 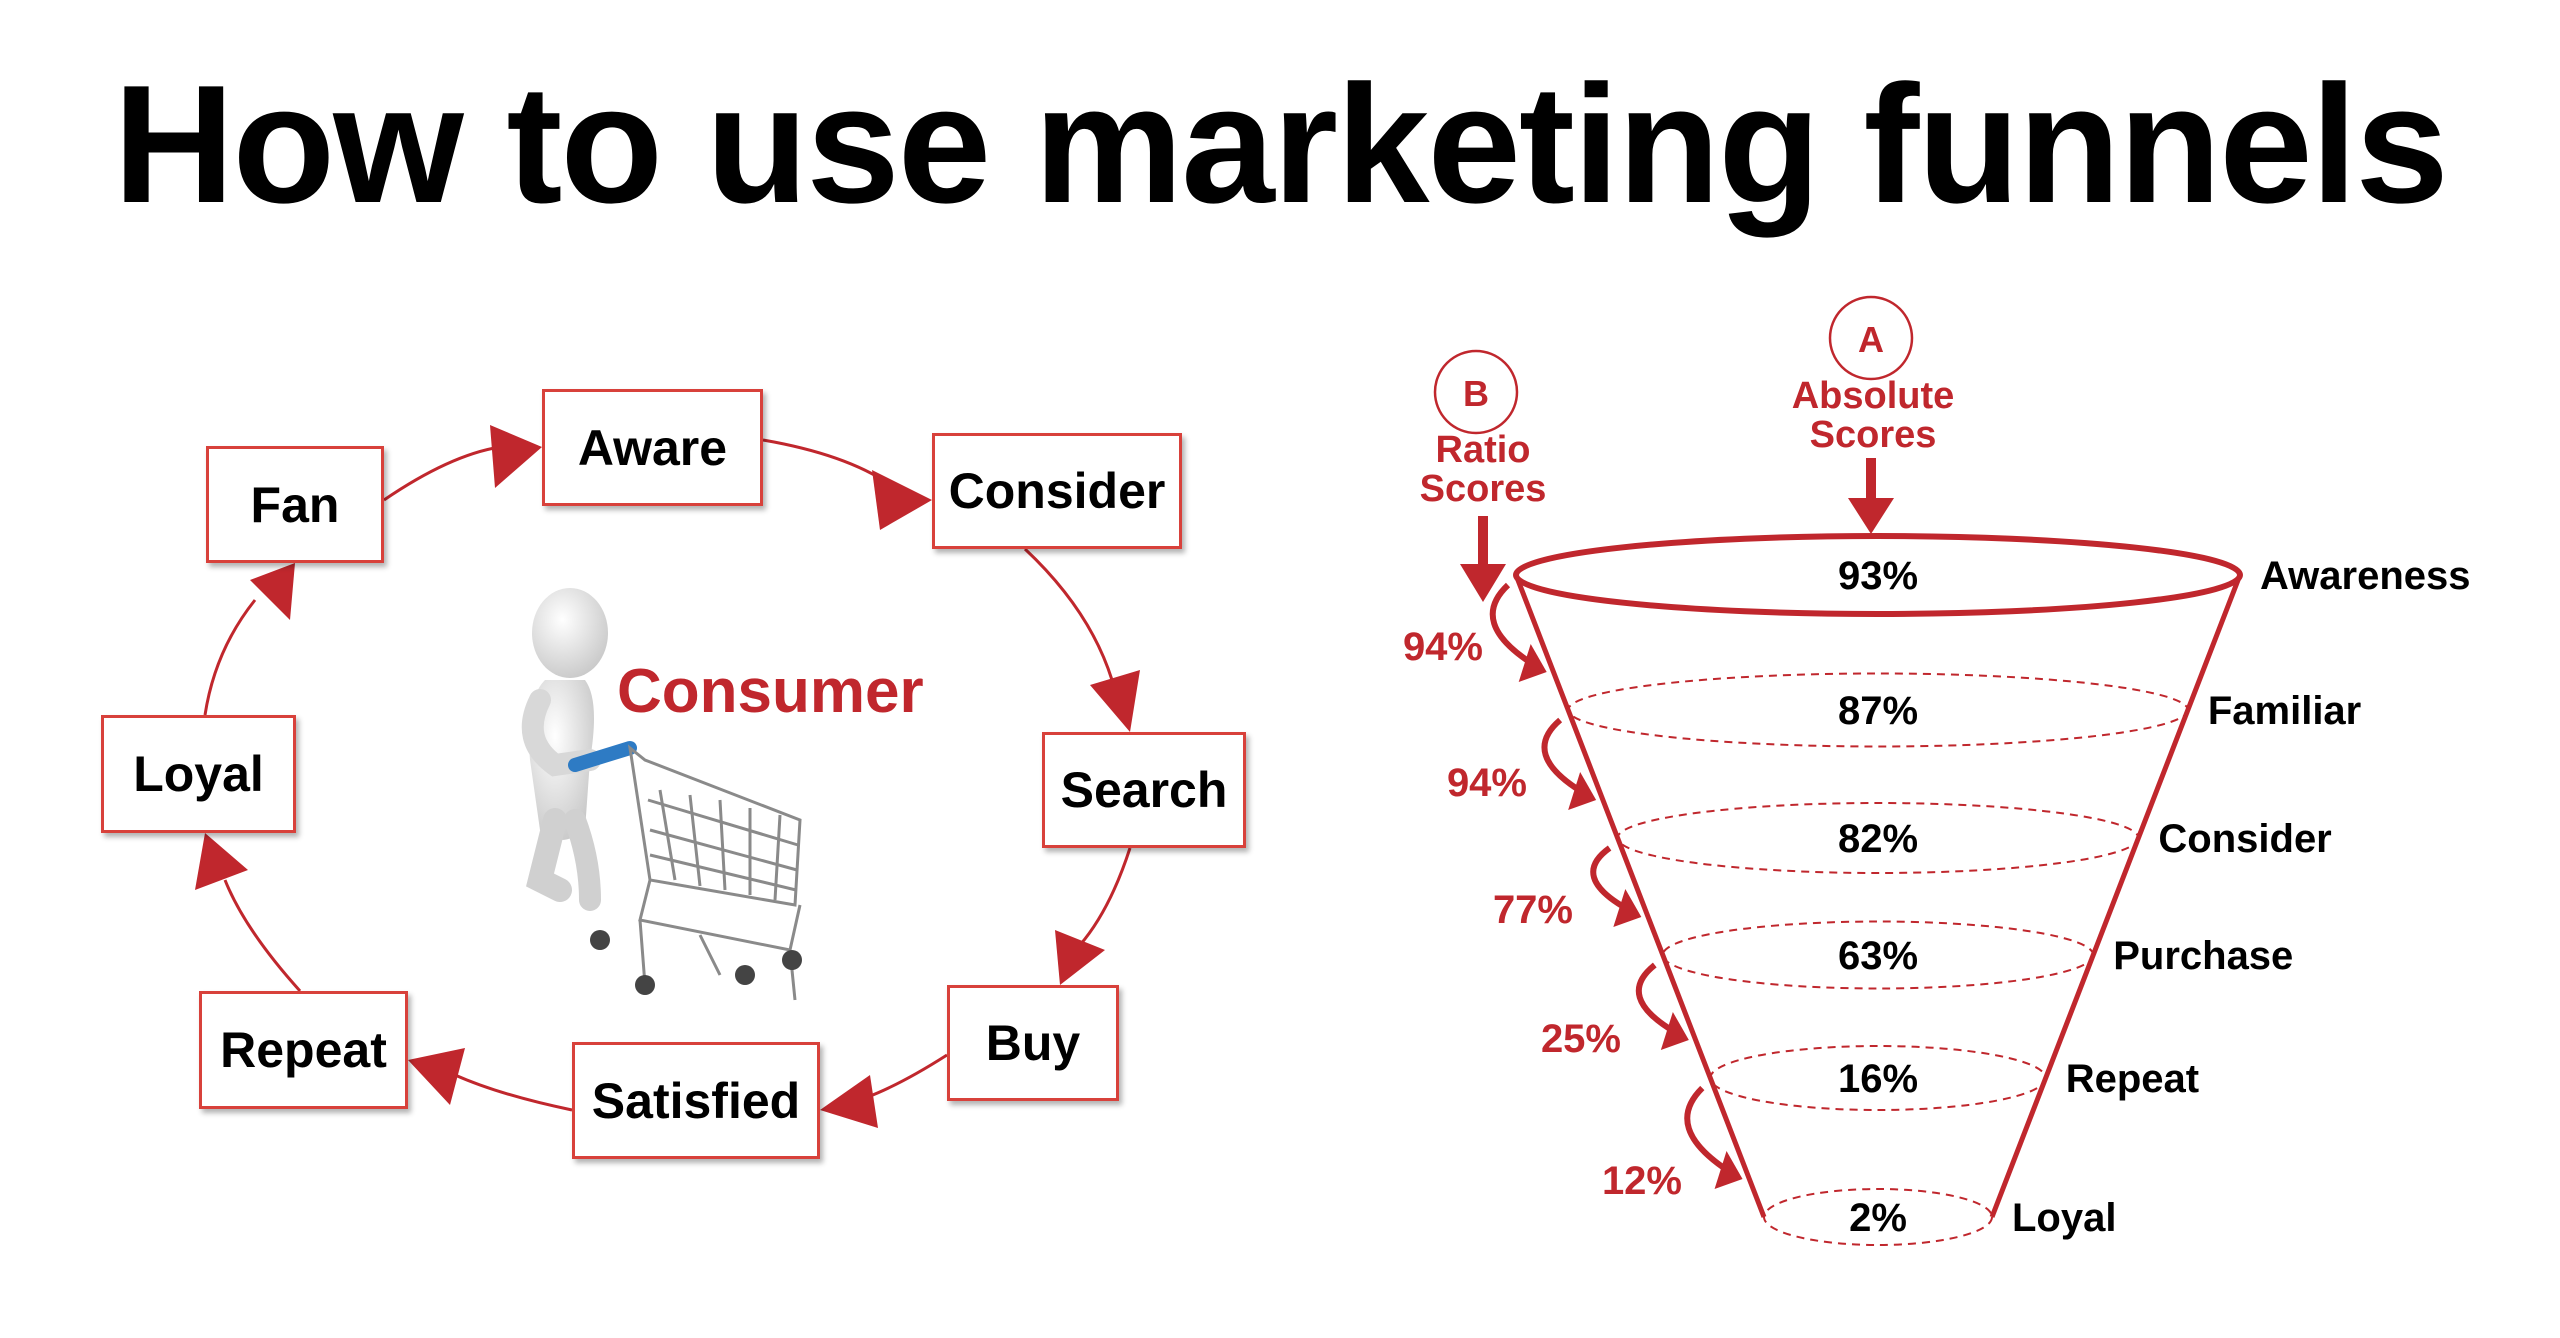 I want to click on funnel-level-label: Familiar, so click(x=2284, y=711).